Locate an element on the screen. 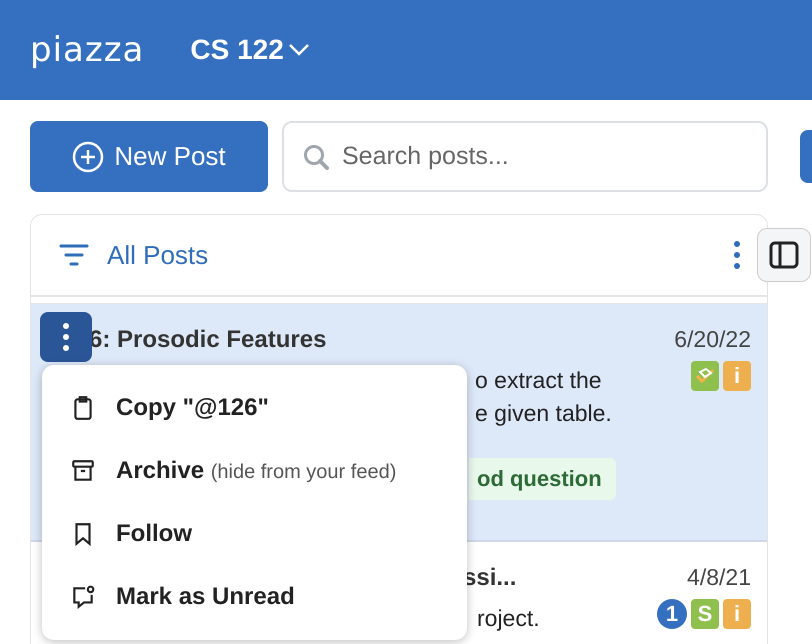 The width and height of the screenshot is (812, 644). post-snippet: o extract the is located at coordinates (539, 380).